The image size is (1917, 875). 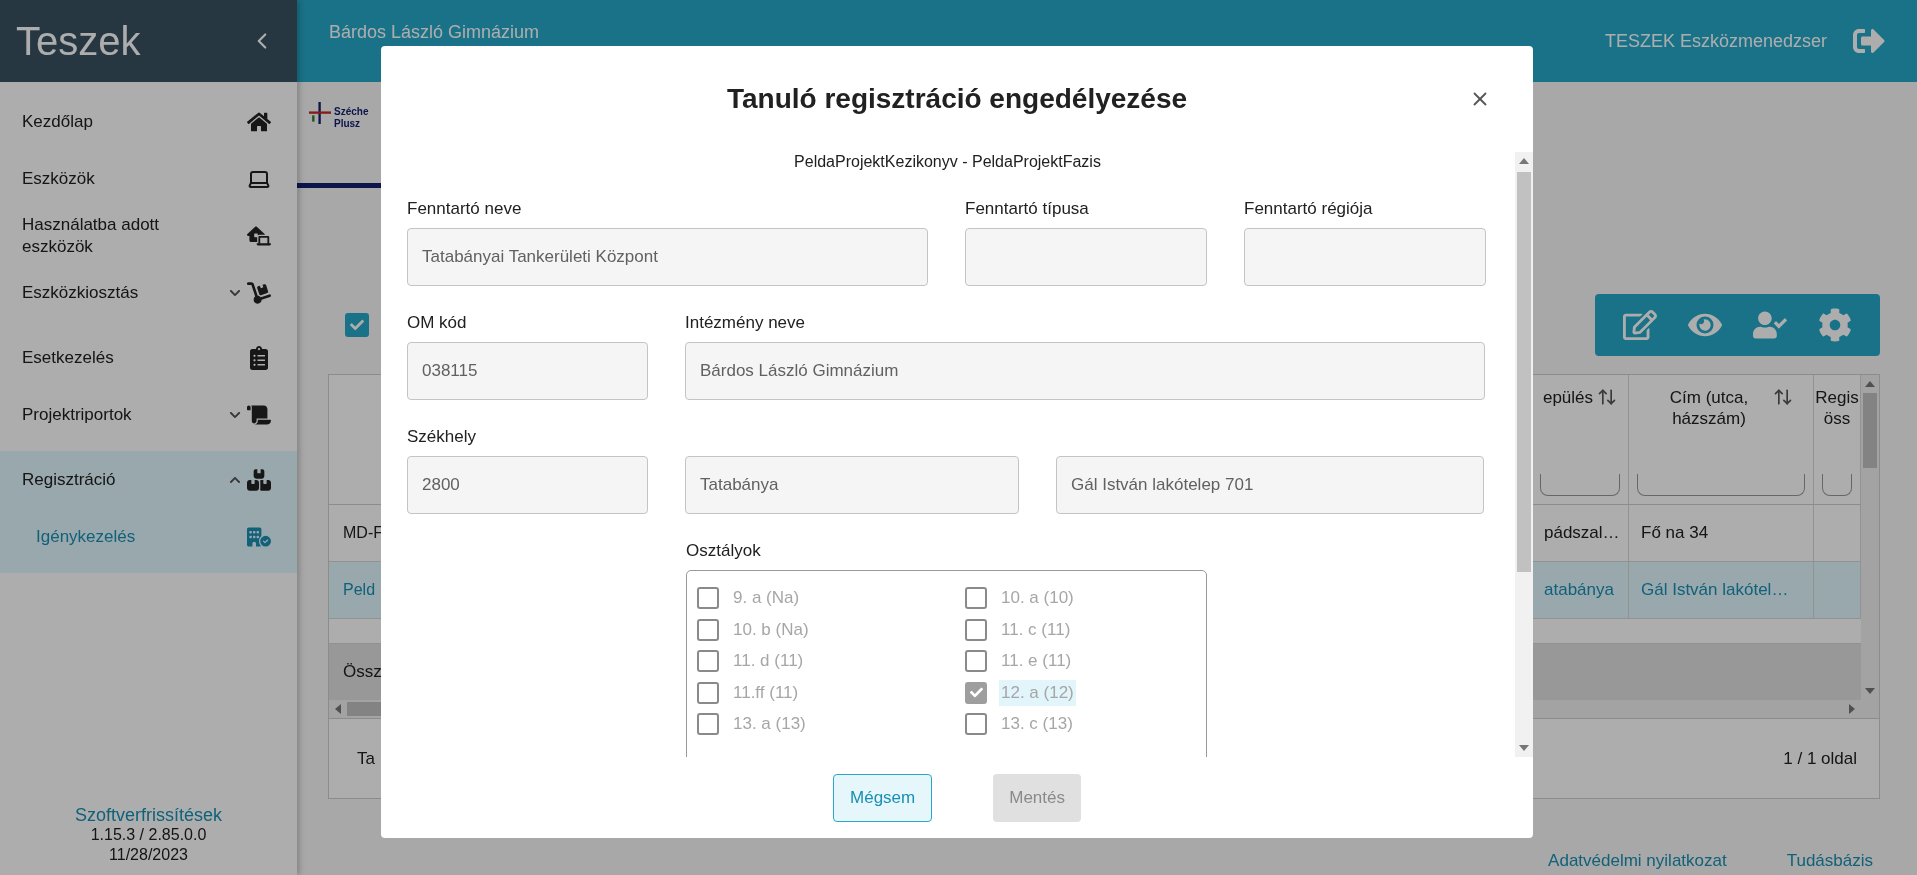 What do you see at coordinates (338, 709) in the screenshot?
I see `scroll-left-icon` at bounding box center [338, 709].